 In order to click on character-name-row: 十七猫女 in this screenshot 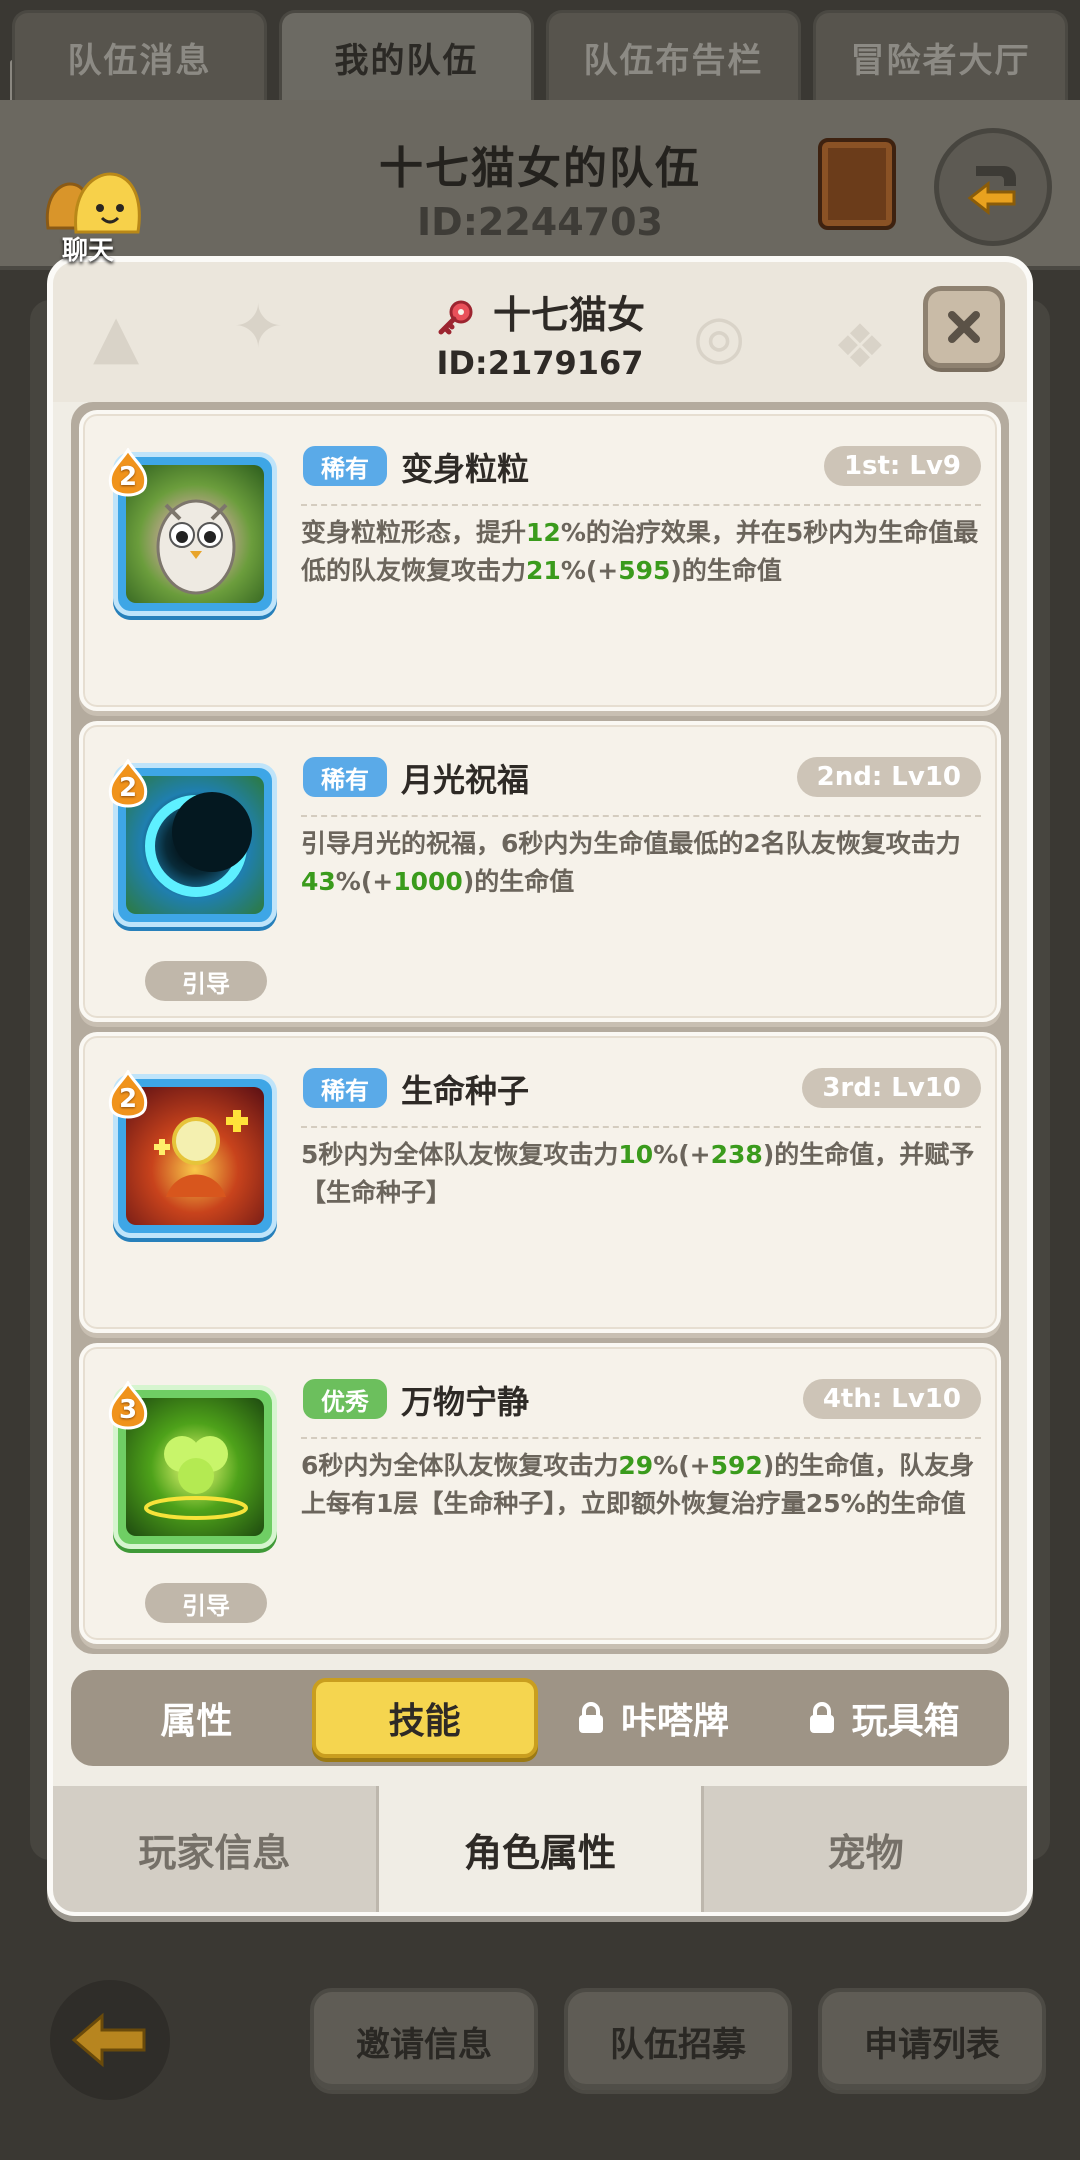, I will do `click(540, 311)`.